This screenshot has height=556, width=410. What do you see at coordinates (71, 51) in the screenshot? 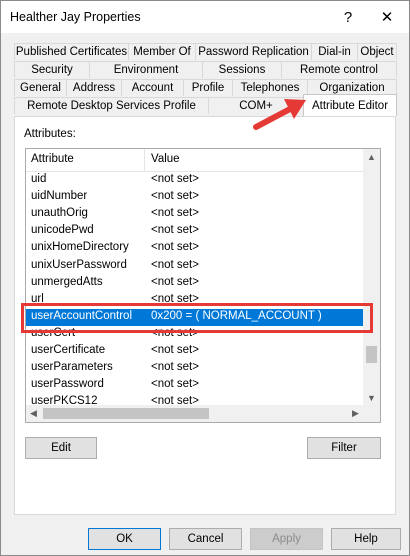
I see `tab-published-certificates: Published Certificates` at bounding box center [71, 51].